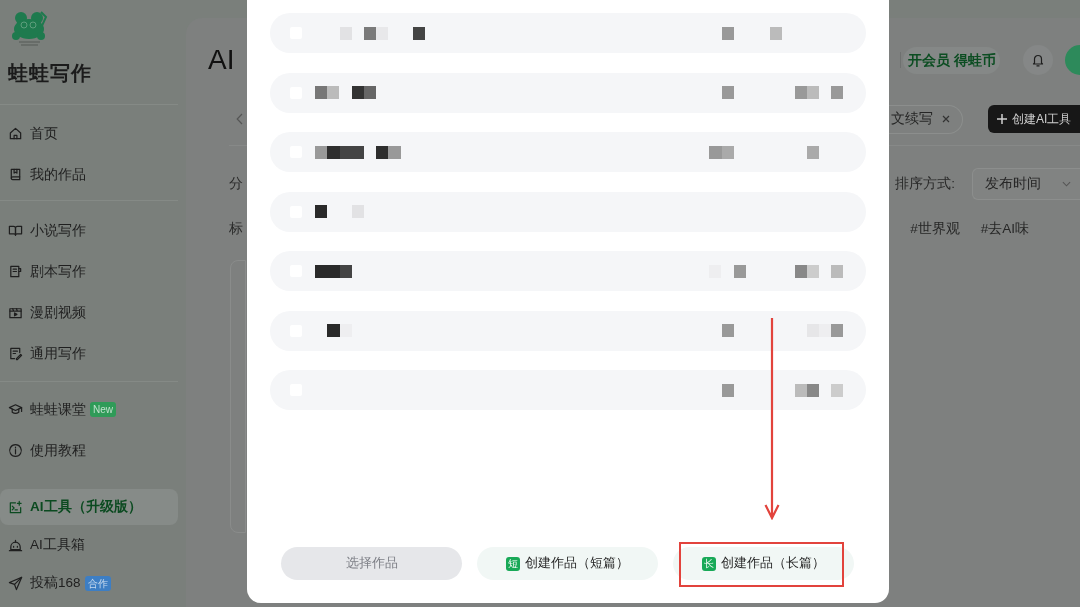 This screenshot has height=607, width=1080. I want to click on sidebar-item: 我的作品, so click(43, 174).